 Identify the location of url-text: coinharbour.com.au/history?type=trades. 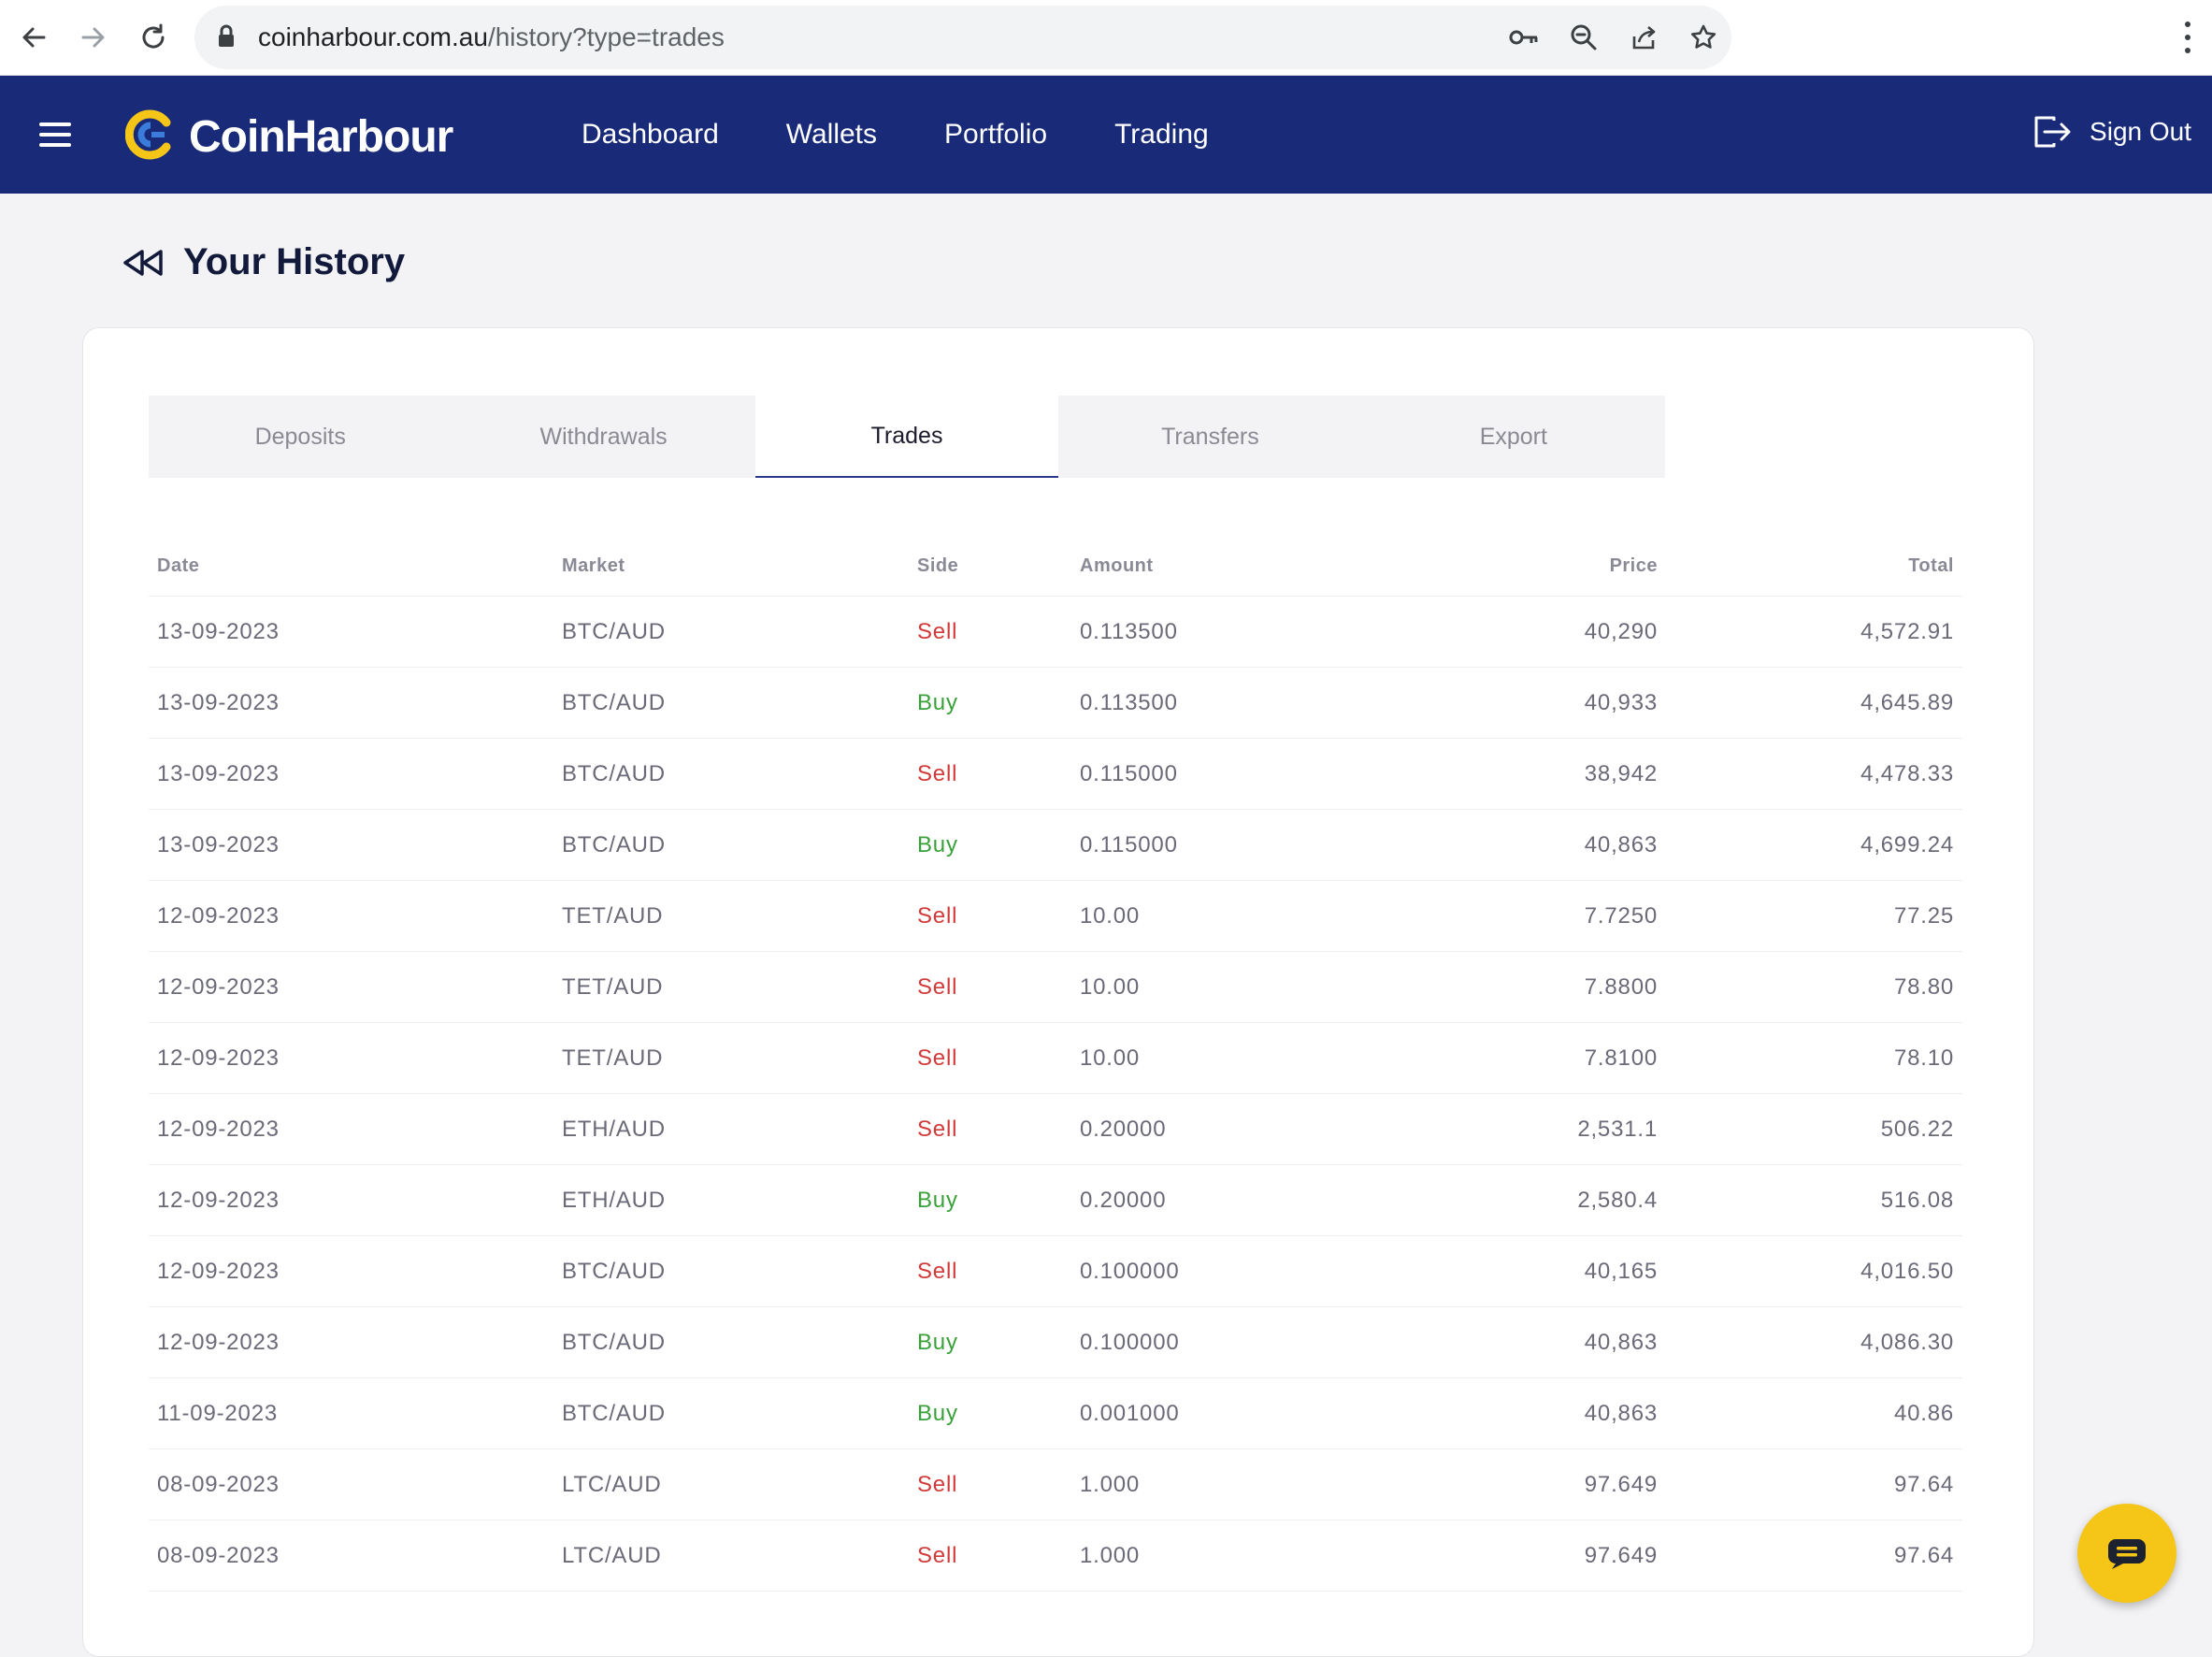
(491, 37).